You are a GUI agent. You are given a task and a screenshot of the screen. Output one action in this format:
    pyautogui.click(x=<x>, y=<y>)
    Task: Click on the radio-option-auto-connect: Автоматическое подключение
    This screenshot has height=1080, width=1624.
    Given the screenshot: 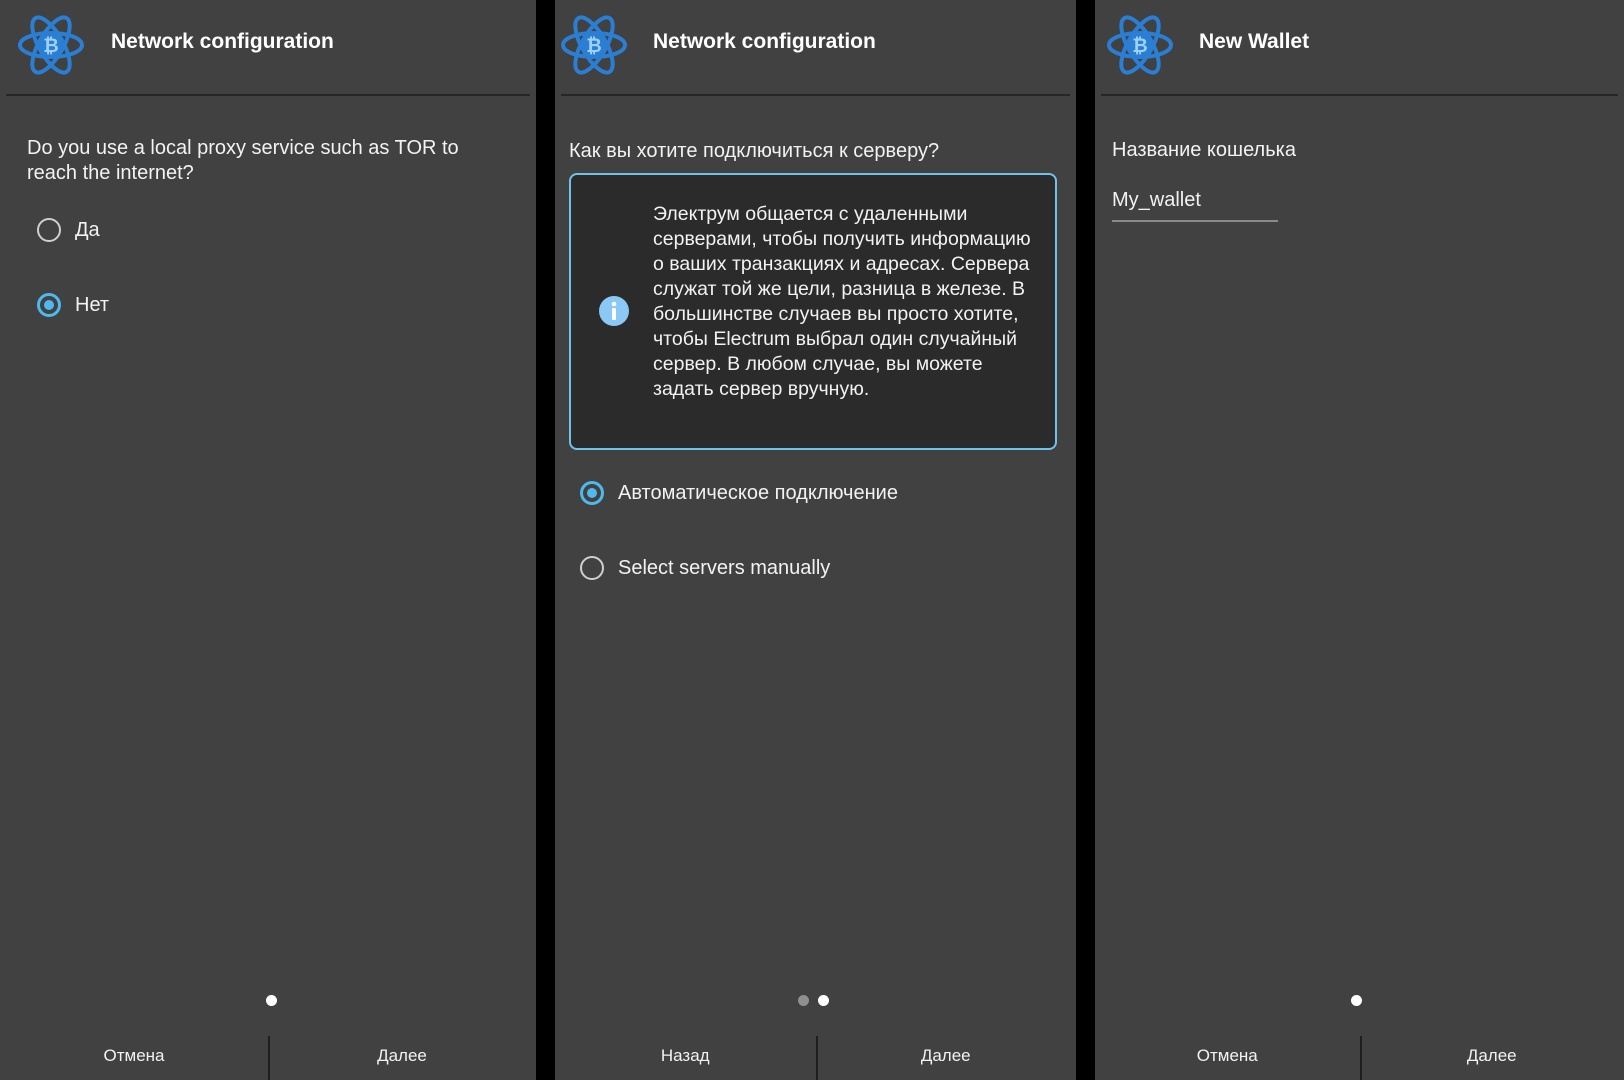 What is the action you would take?
    pyautogui.click(x=739, y=493)
    